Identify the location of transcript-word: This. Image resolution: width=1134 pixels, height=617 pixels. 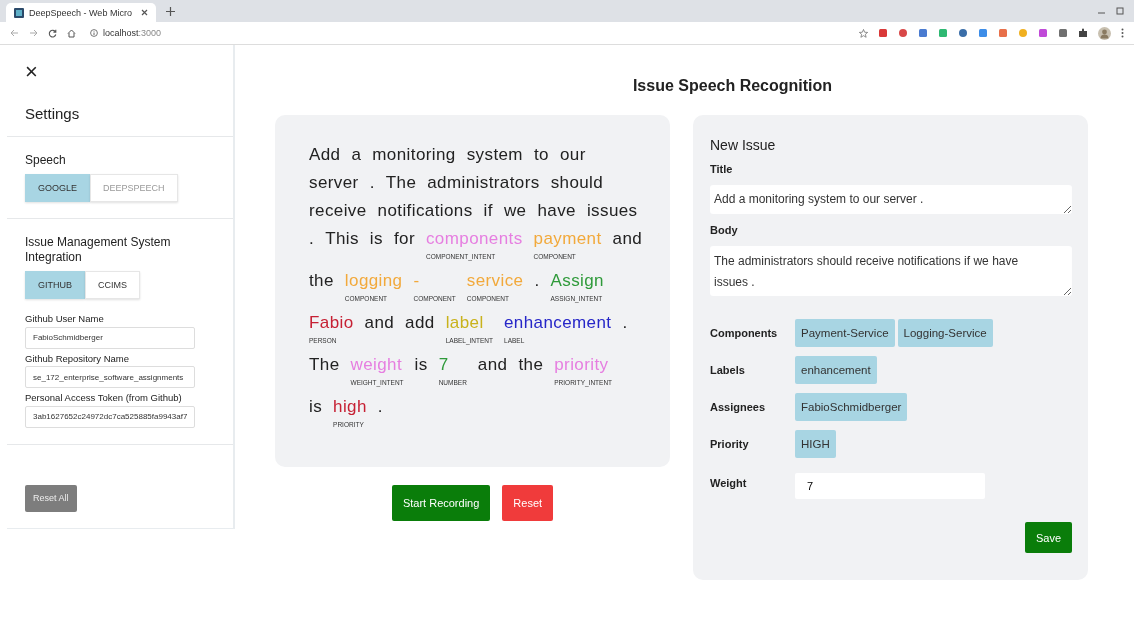
(342, 239).